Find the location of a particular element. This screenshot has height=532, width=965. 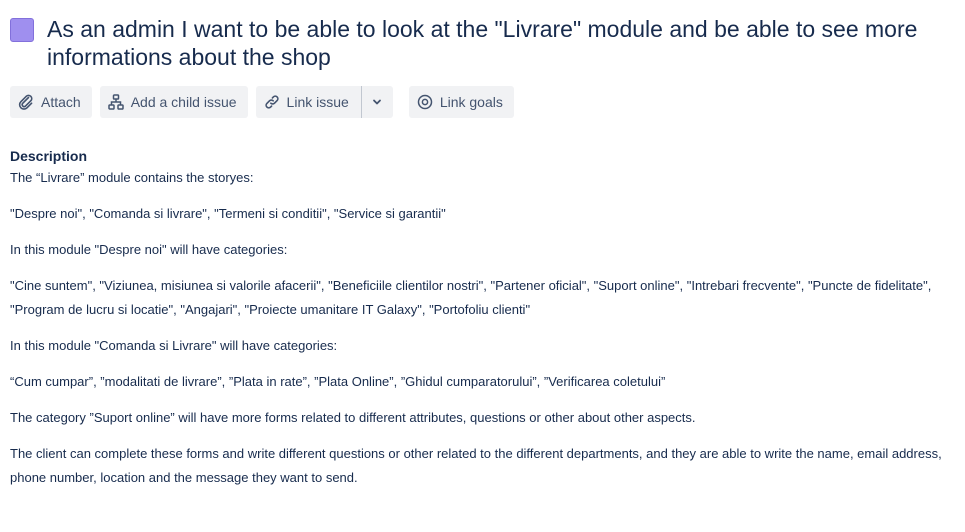

description-heading: Description is located at coordinates (49, 156).